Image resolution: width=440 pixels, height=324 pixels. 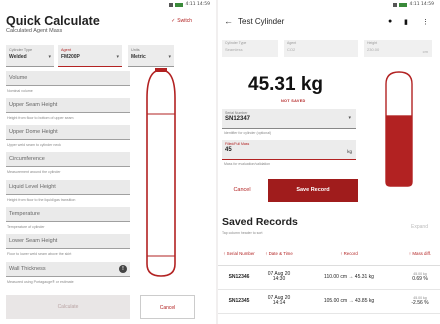 I want to click on calculated-mass: 45.31 kg, so click(x=285, y=84).